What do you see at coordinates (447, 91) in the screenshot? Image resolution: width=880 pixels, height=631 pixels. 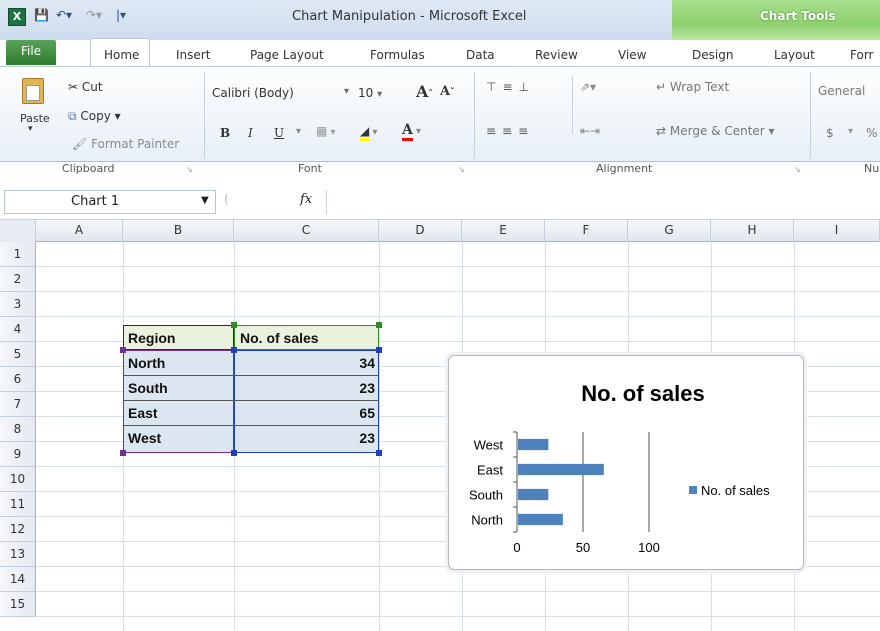 I see `shrink-font-icon: Aˇ` at bounding box center [447, 91].